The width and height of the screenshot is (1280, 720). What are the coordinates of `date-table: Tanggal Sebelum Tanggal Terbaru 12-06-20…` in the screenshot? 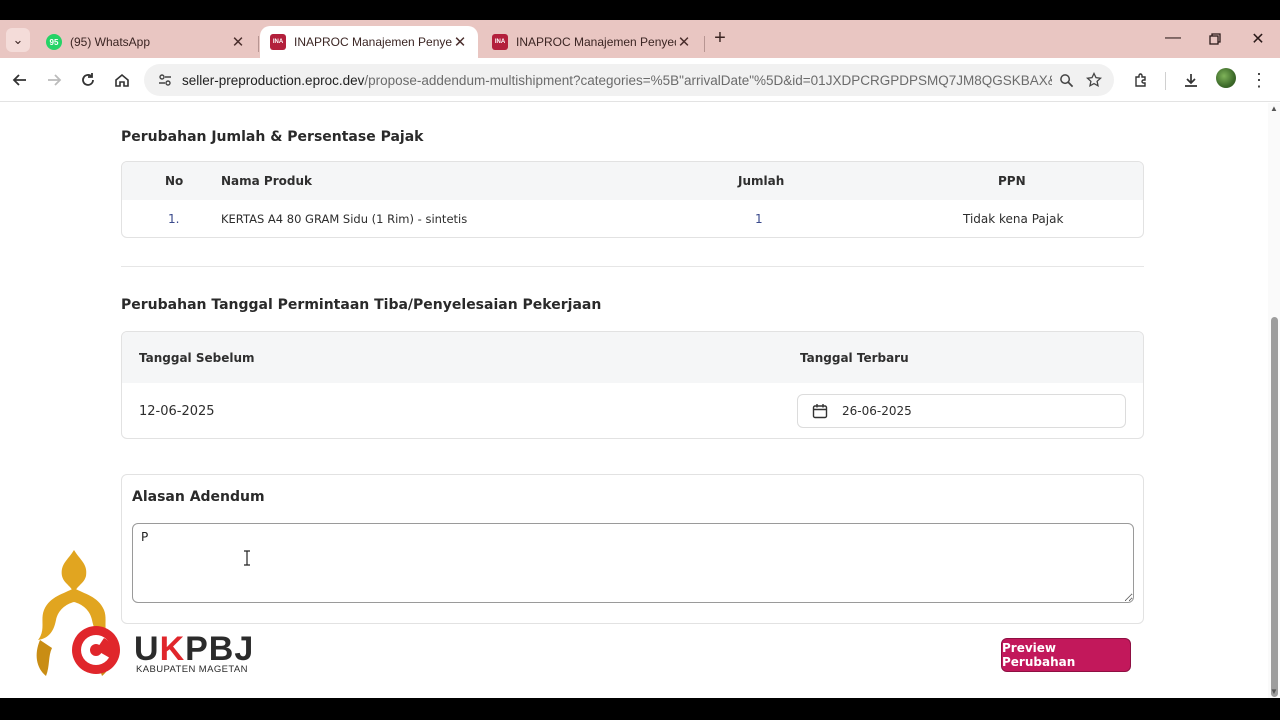 It's located at (632, 385).